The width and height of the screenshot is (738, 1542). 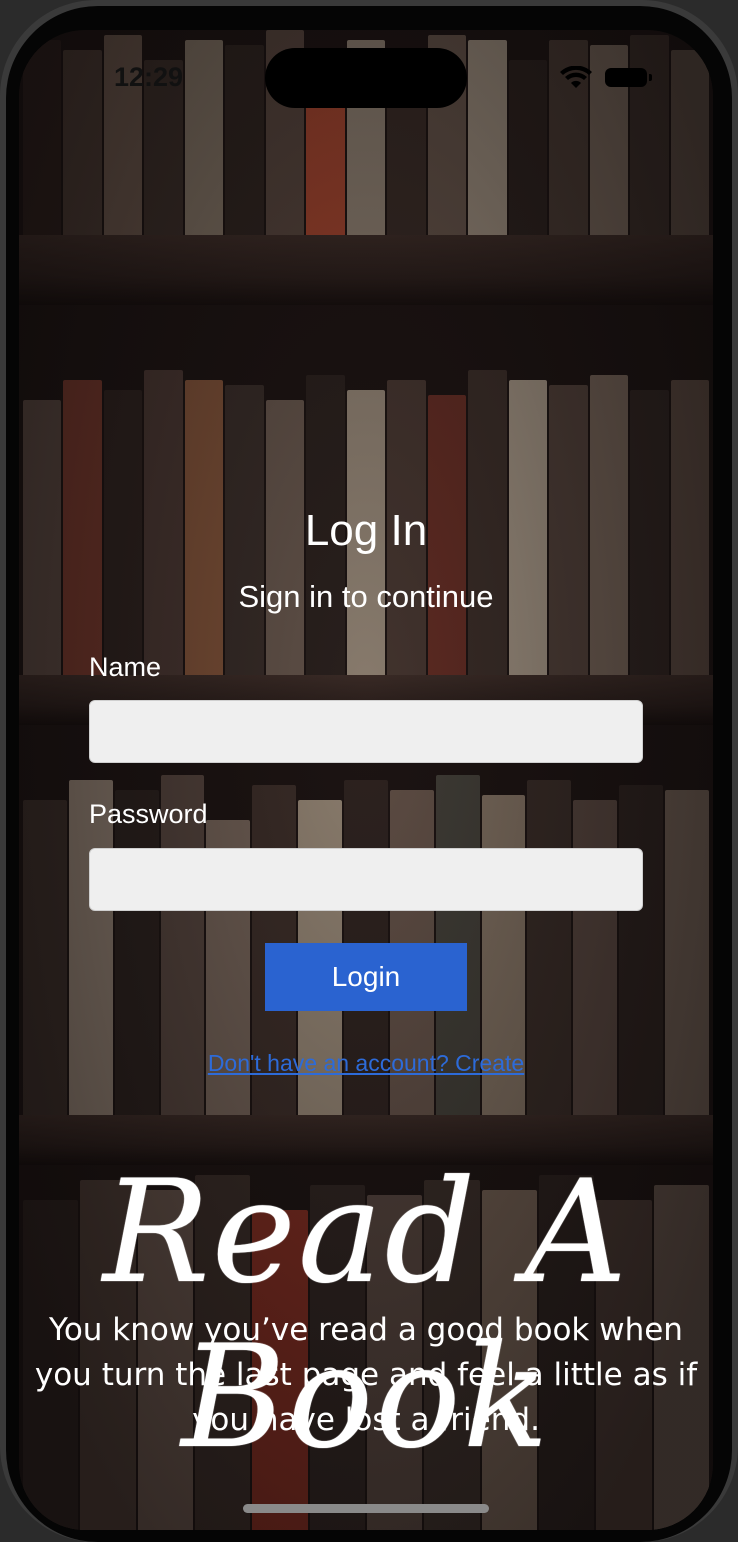 What do you see at coordinates (125, 667) in the screenshot?
I see `name-label: Name` at bounding box center [125, 667].